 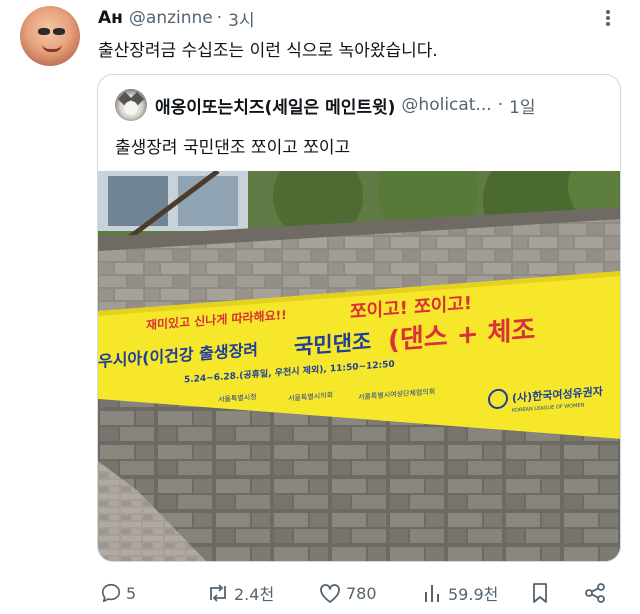 What do you see at coordinates (254, 594) in the screenshot?
I see `repost-count: 2.4천` at bounding box center [254, 594].